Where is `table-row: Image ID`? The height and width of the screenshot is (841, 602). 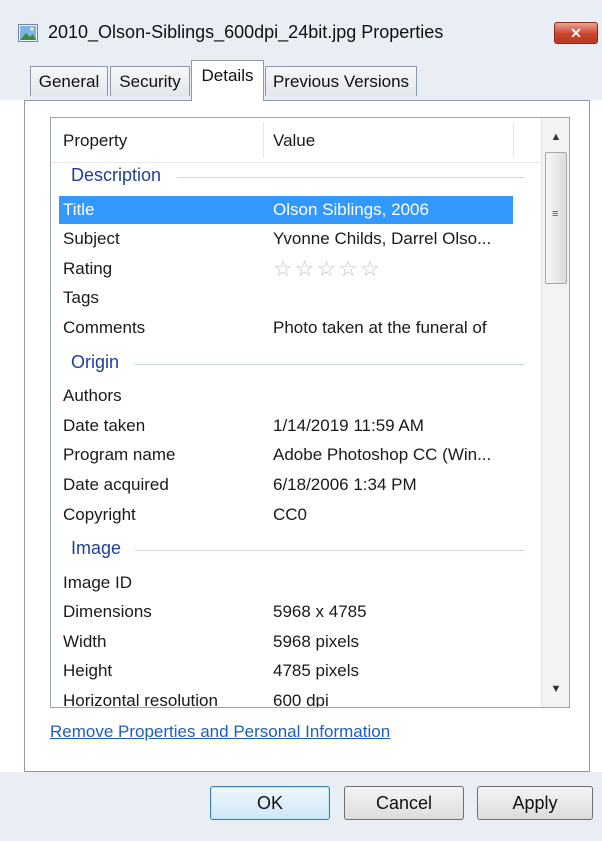 table-row: Image ID is located at coordinates (286, 583).